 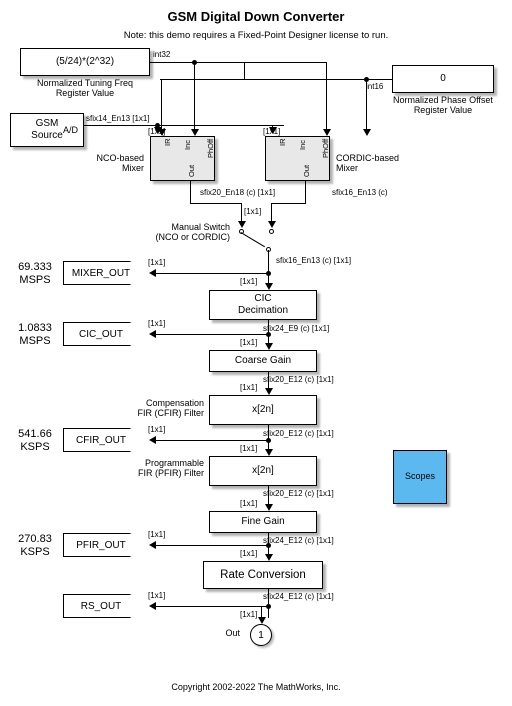 I want to click on wire-switch-to-cic, so click(x=268, y=267).